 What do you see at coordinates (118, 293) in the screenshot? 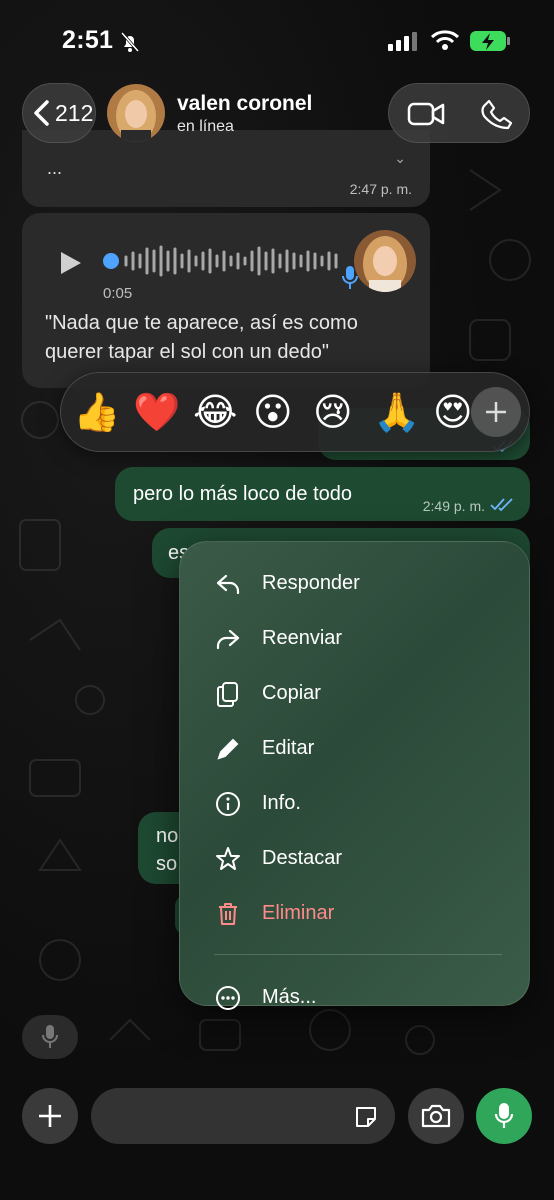
I see `voice-duration: 0:05` at bounding box center [118, 293].